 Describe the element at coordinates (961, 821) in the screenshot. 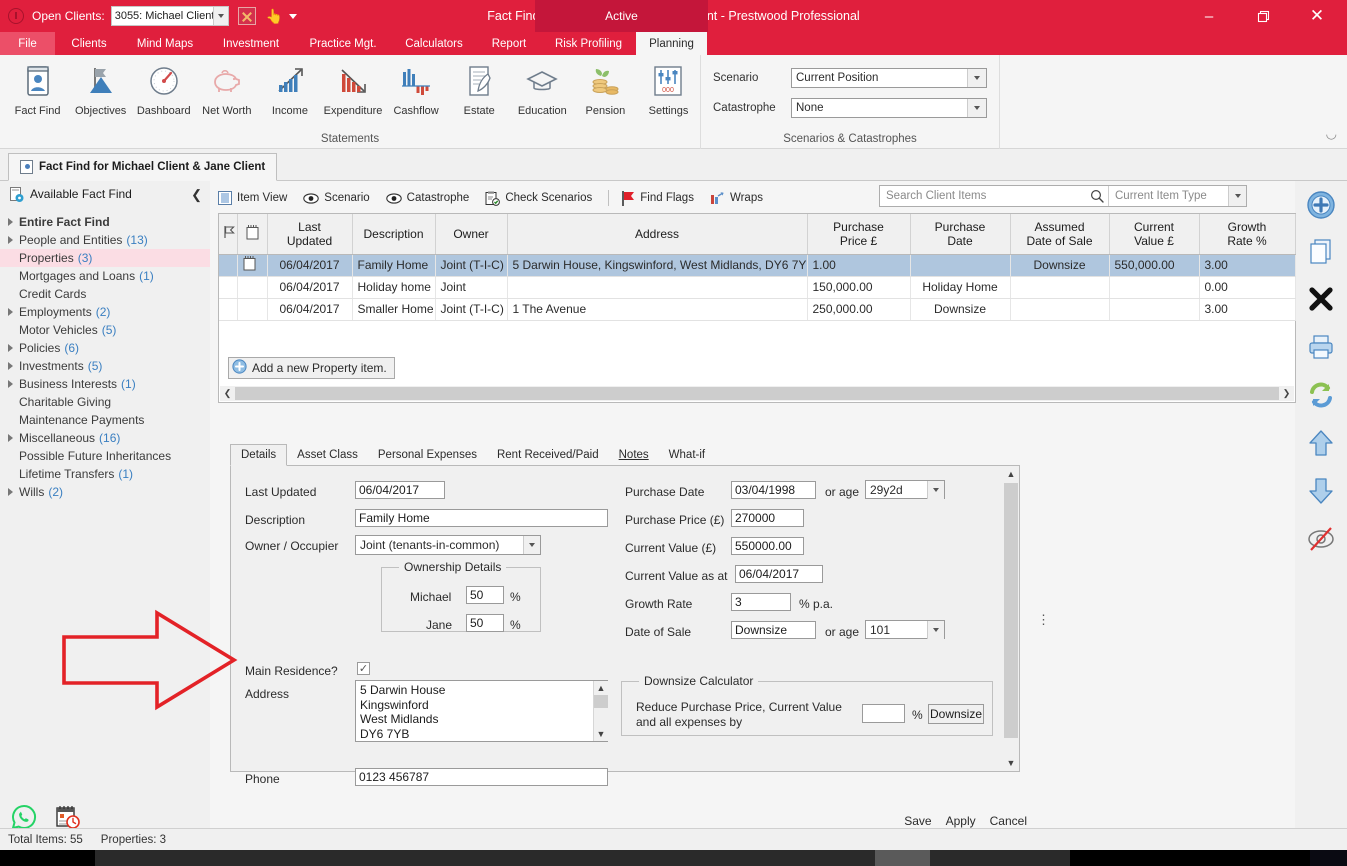

I see `apply-button: Apply` at that location.